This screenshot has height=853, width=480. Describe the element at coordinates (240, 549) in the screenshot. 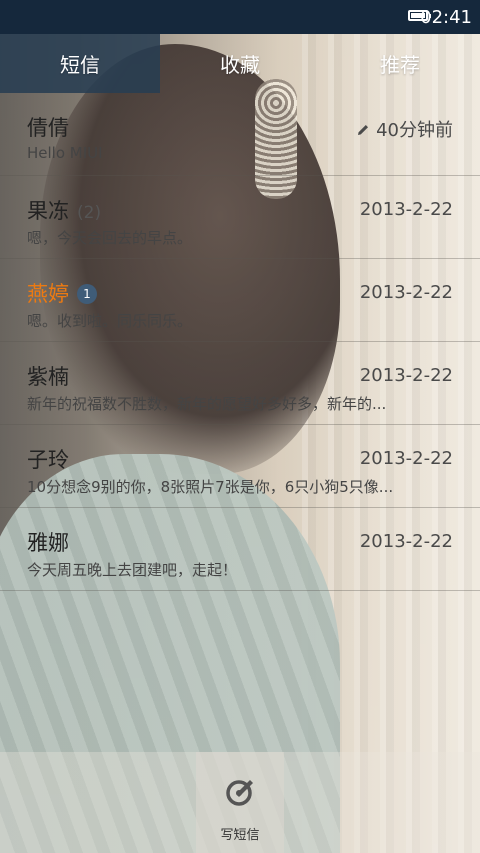

I see `conversation-row: 雅娜 2013-2-22 今天周五晚上去团建吧，走起！` at that location.